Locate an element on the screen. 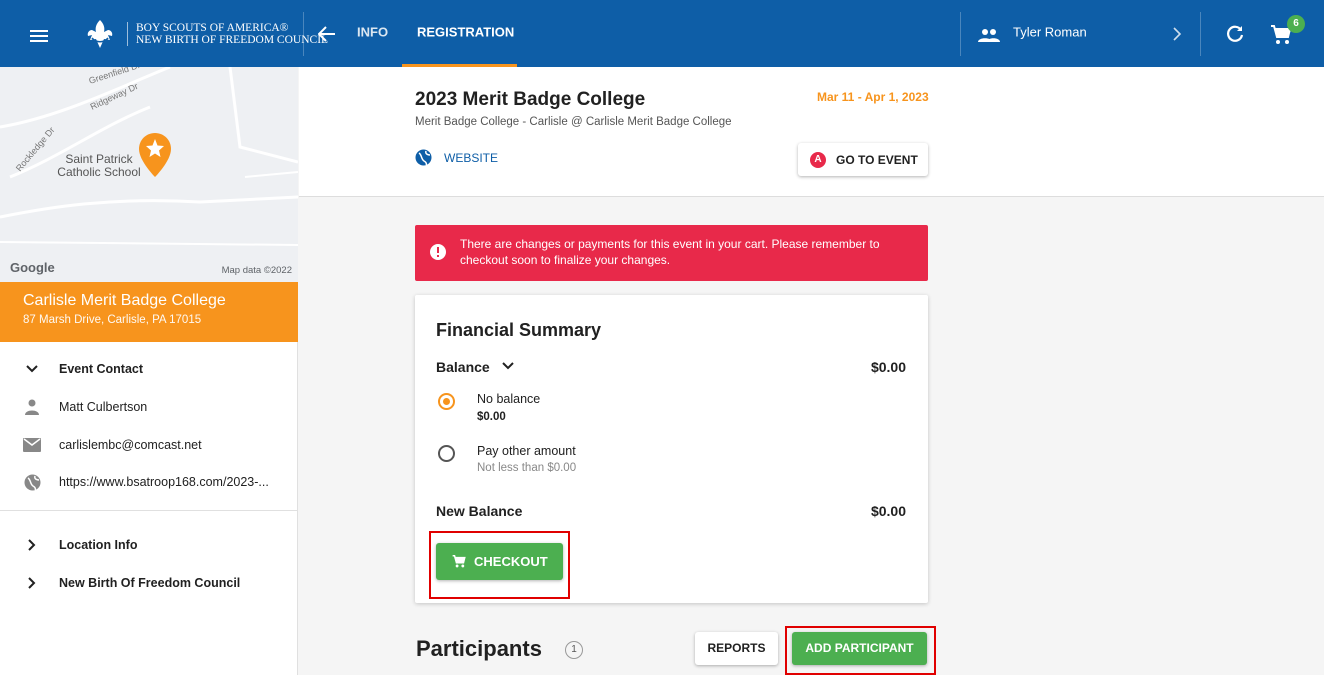 This screenshot has width=1324, height=675. reports-button: REPORTS is located at coordinates (736, 648).